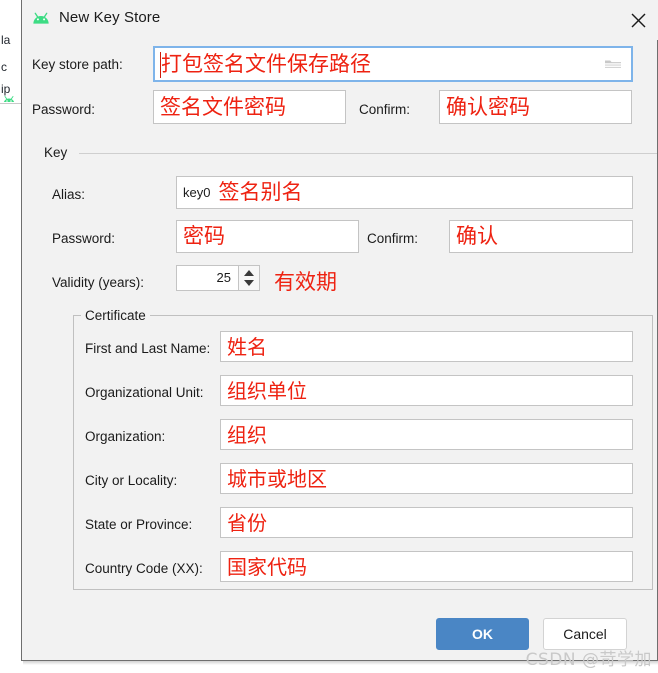 The height and width of the screenshot is (673, 658). I want to click on key-store-path-input: 打包签名文件保存路径, so click(393, 64).